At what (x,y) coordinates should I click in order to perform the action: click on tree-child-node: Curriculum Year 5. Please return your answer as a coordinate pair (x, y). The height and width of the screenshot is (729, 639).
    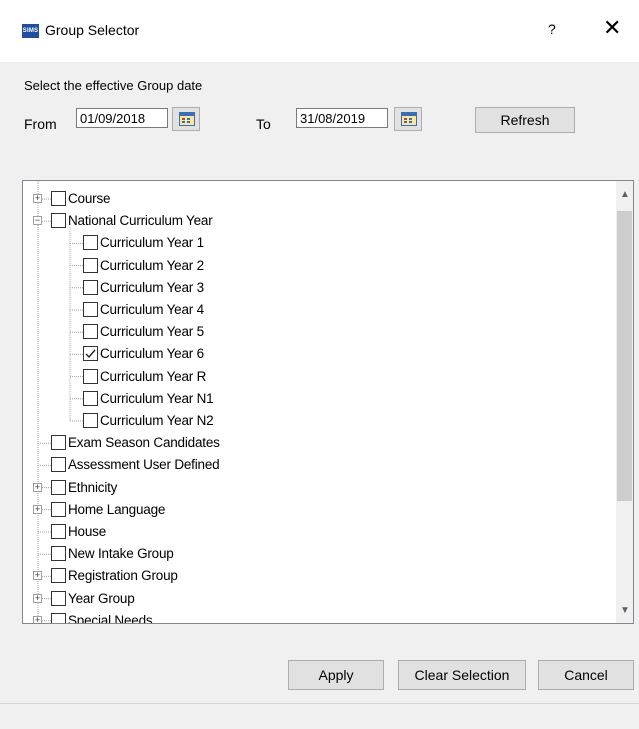
    Looking at the image, I should click on (265, 332).